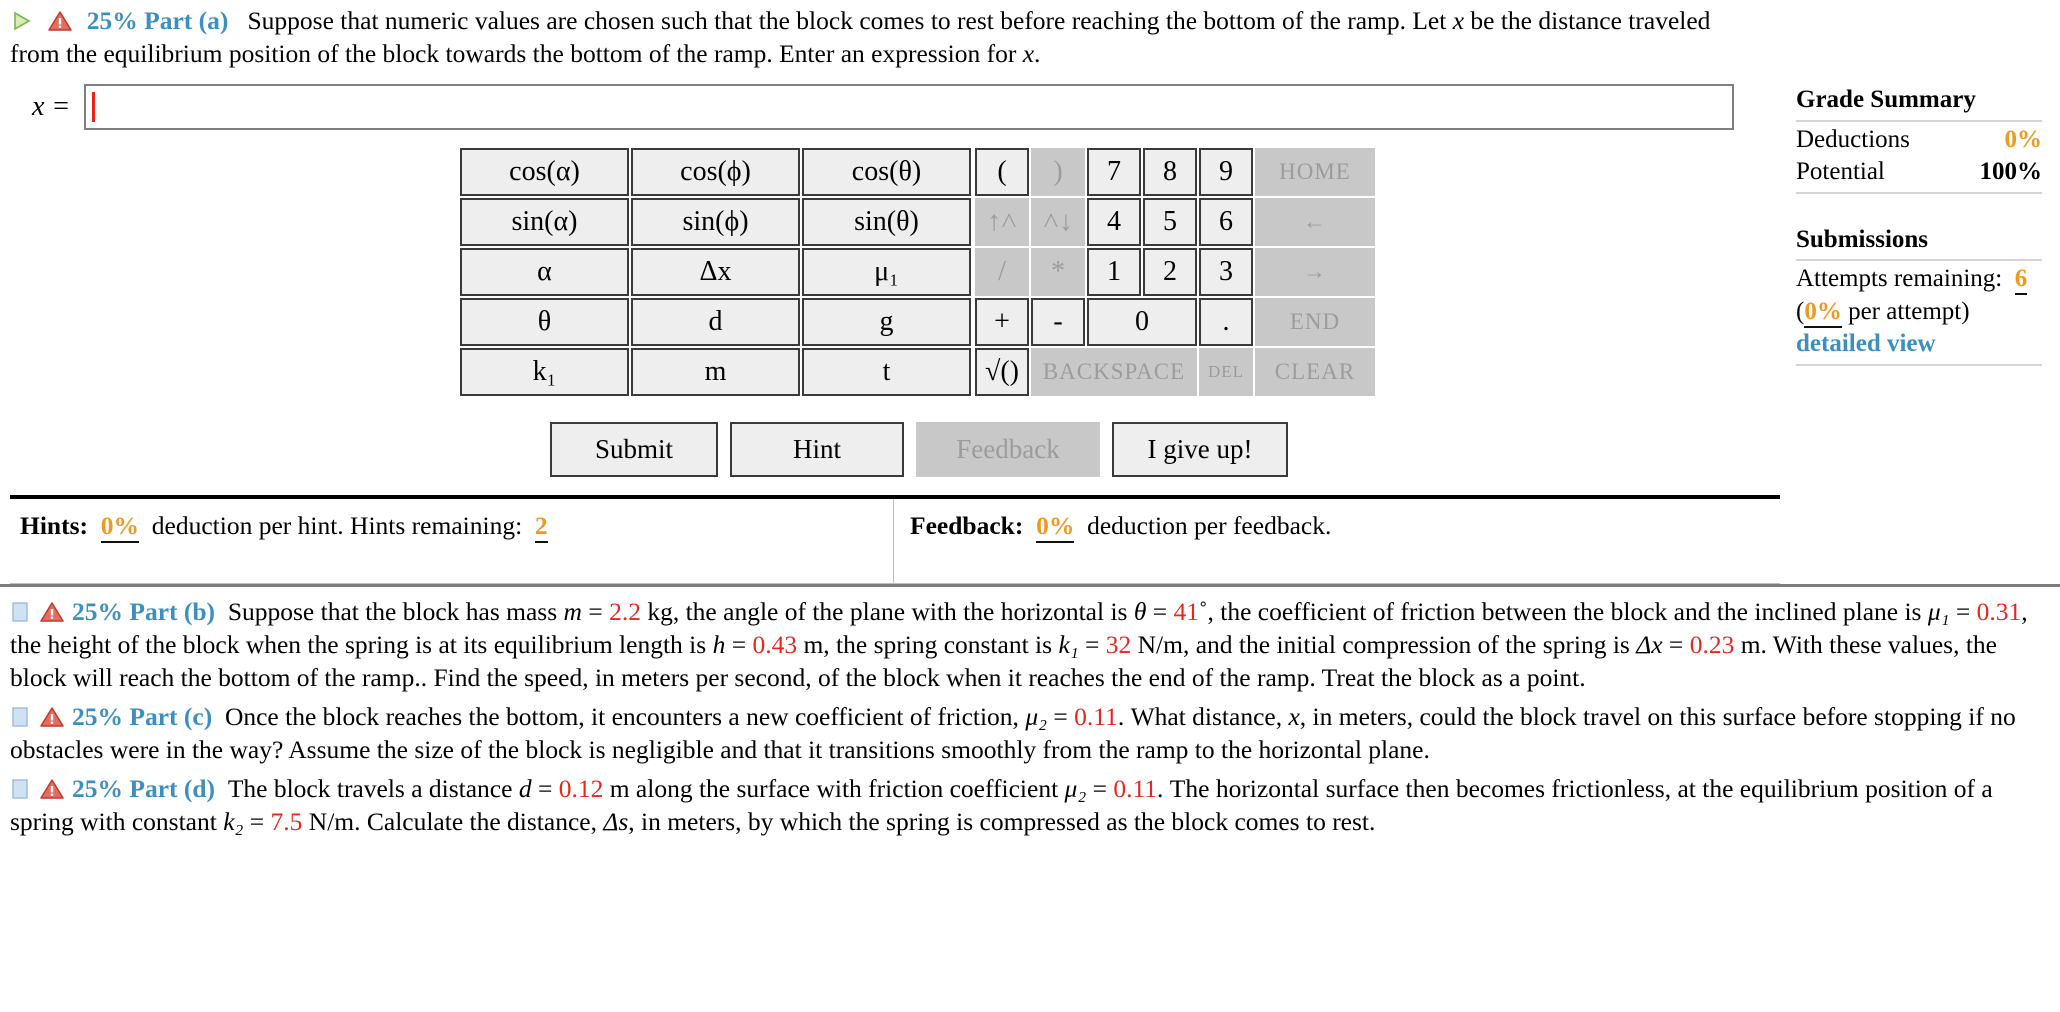 The height and width of the screenshot is (1012, 2060). I want to click on one-key: 1, so click(1114, 272).